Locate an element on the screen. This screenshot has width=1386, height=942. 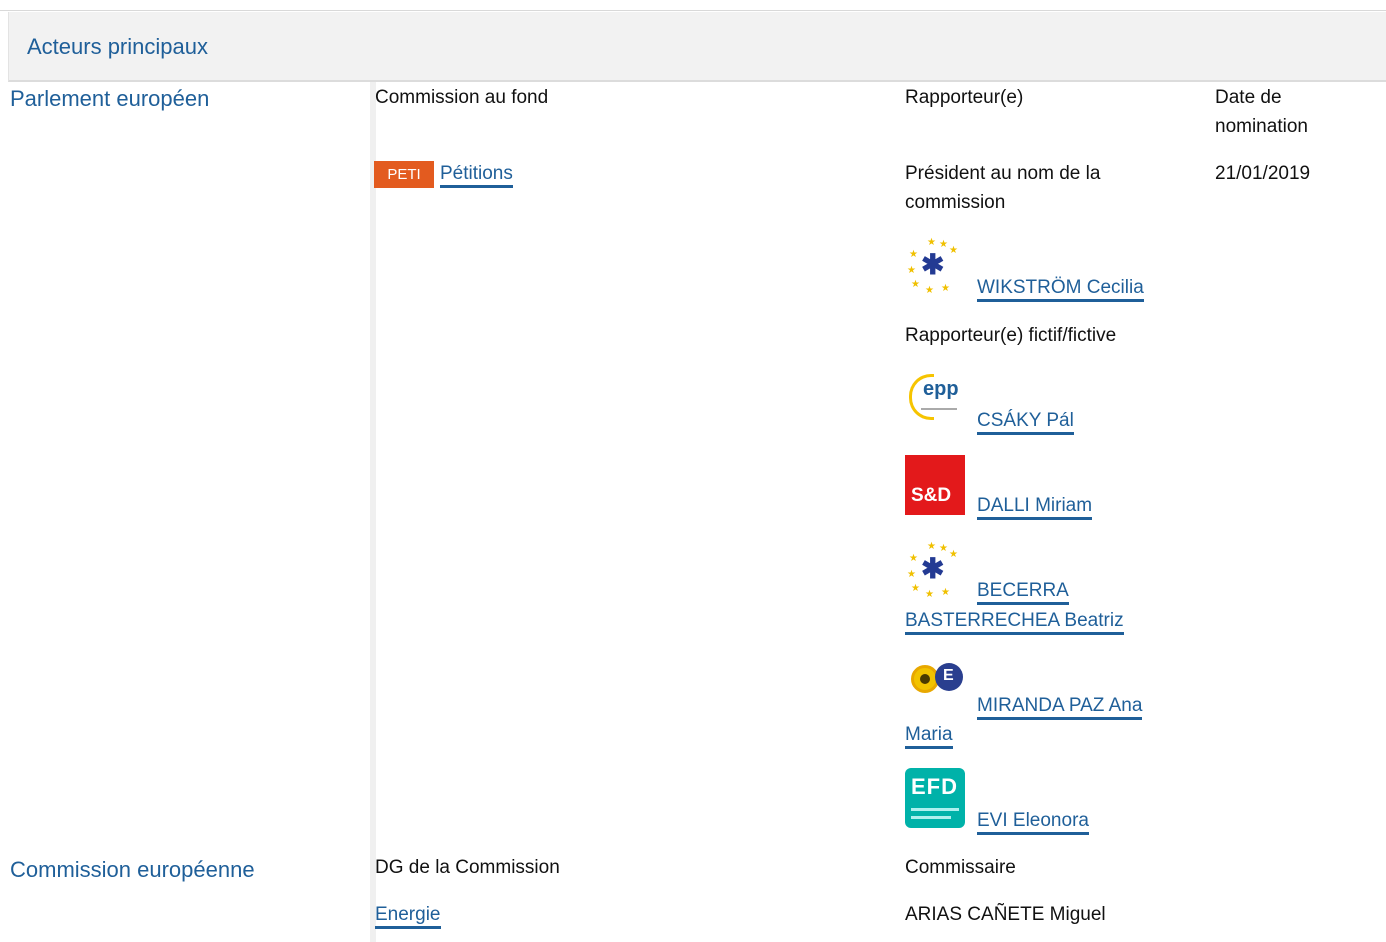
date-column-header: Date de nomination is located at coordinates (1261, 112).